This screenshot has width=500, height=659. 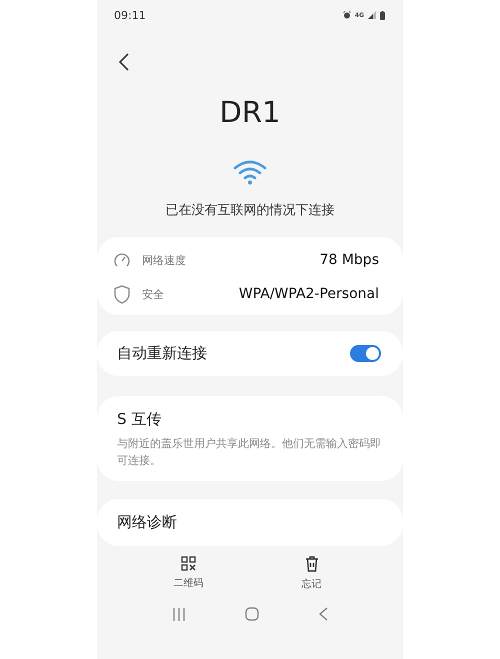 I want to click on diagnostics-card: 网络诊断, so click(x=250, y=522).